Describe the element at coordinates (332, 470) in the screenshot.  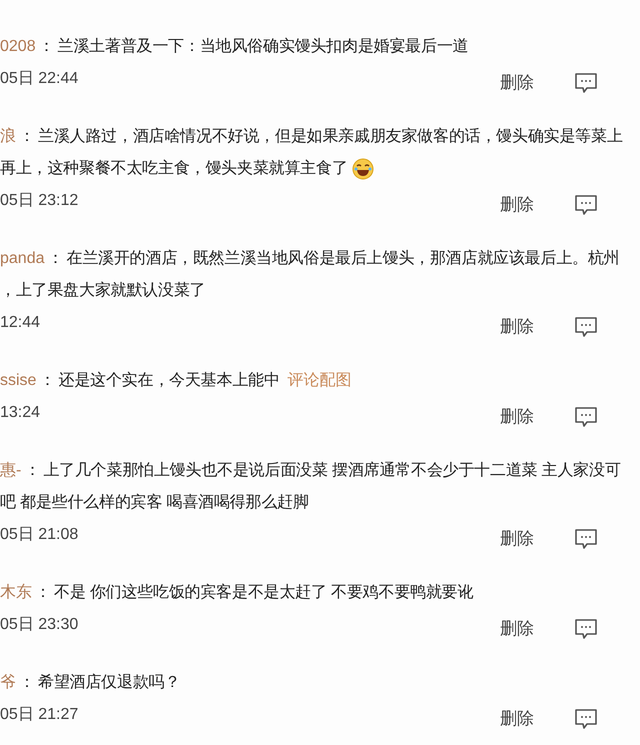
I see `comment-text: 上了几个菜那怕上馒头也不是说后面没菜 摆酒席通常不会少于十二道菜 主人家没可` at that location.